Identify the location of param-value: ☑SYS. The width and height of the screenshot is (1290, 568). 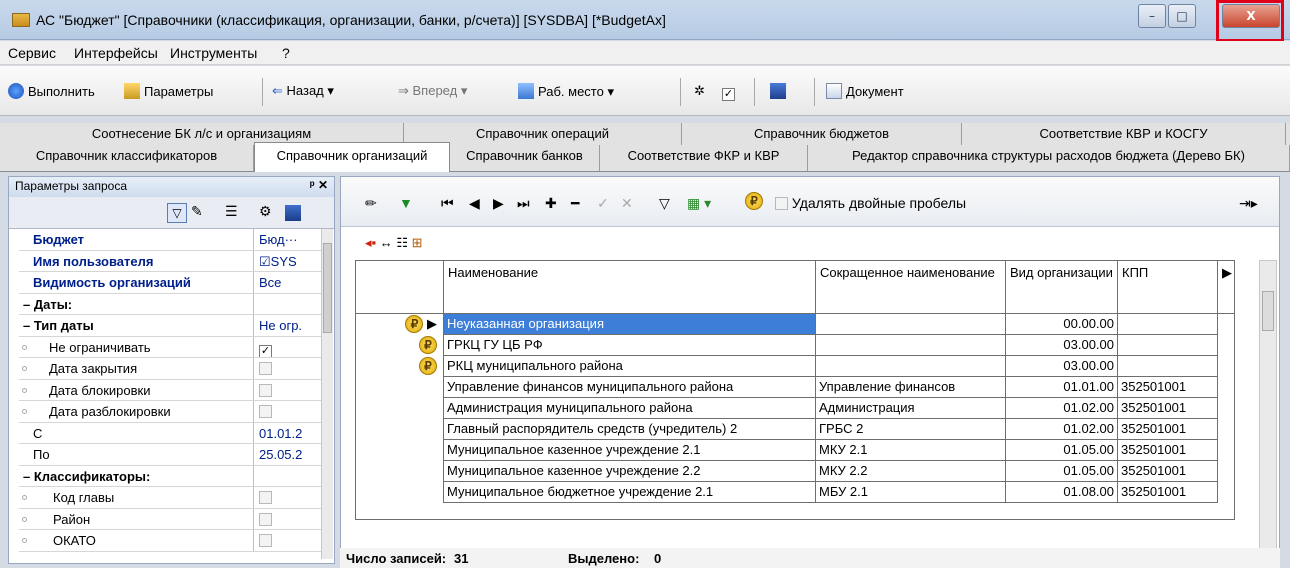
(289, 261).